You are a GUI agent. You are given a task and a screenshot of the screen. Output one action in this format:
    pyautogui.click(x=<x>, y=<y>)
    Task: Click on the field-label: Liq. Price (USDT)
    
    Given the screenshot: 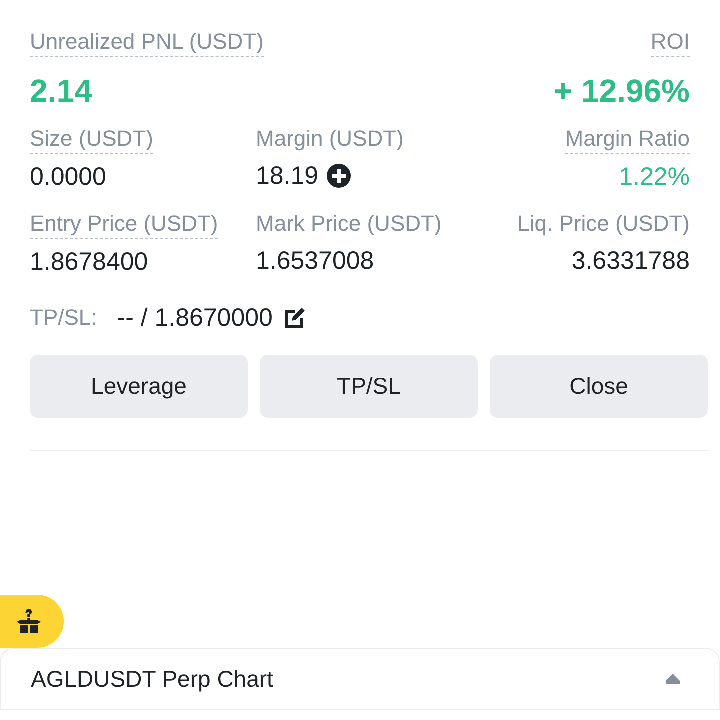 What is the action you would take?
    pyautogui.click(x=604, y=224)
    